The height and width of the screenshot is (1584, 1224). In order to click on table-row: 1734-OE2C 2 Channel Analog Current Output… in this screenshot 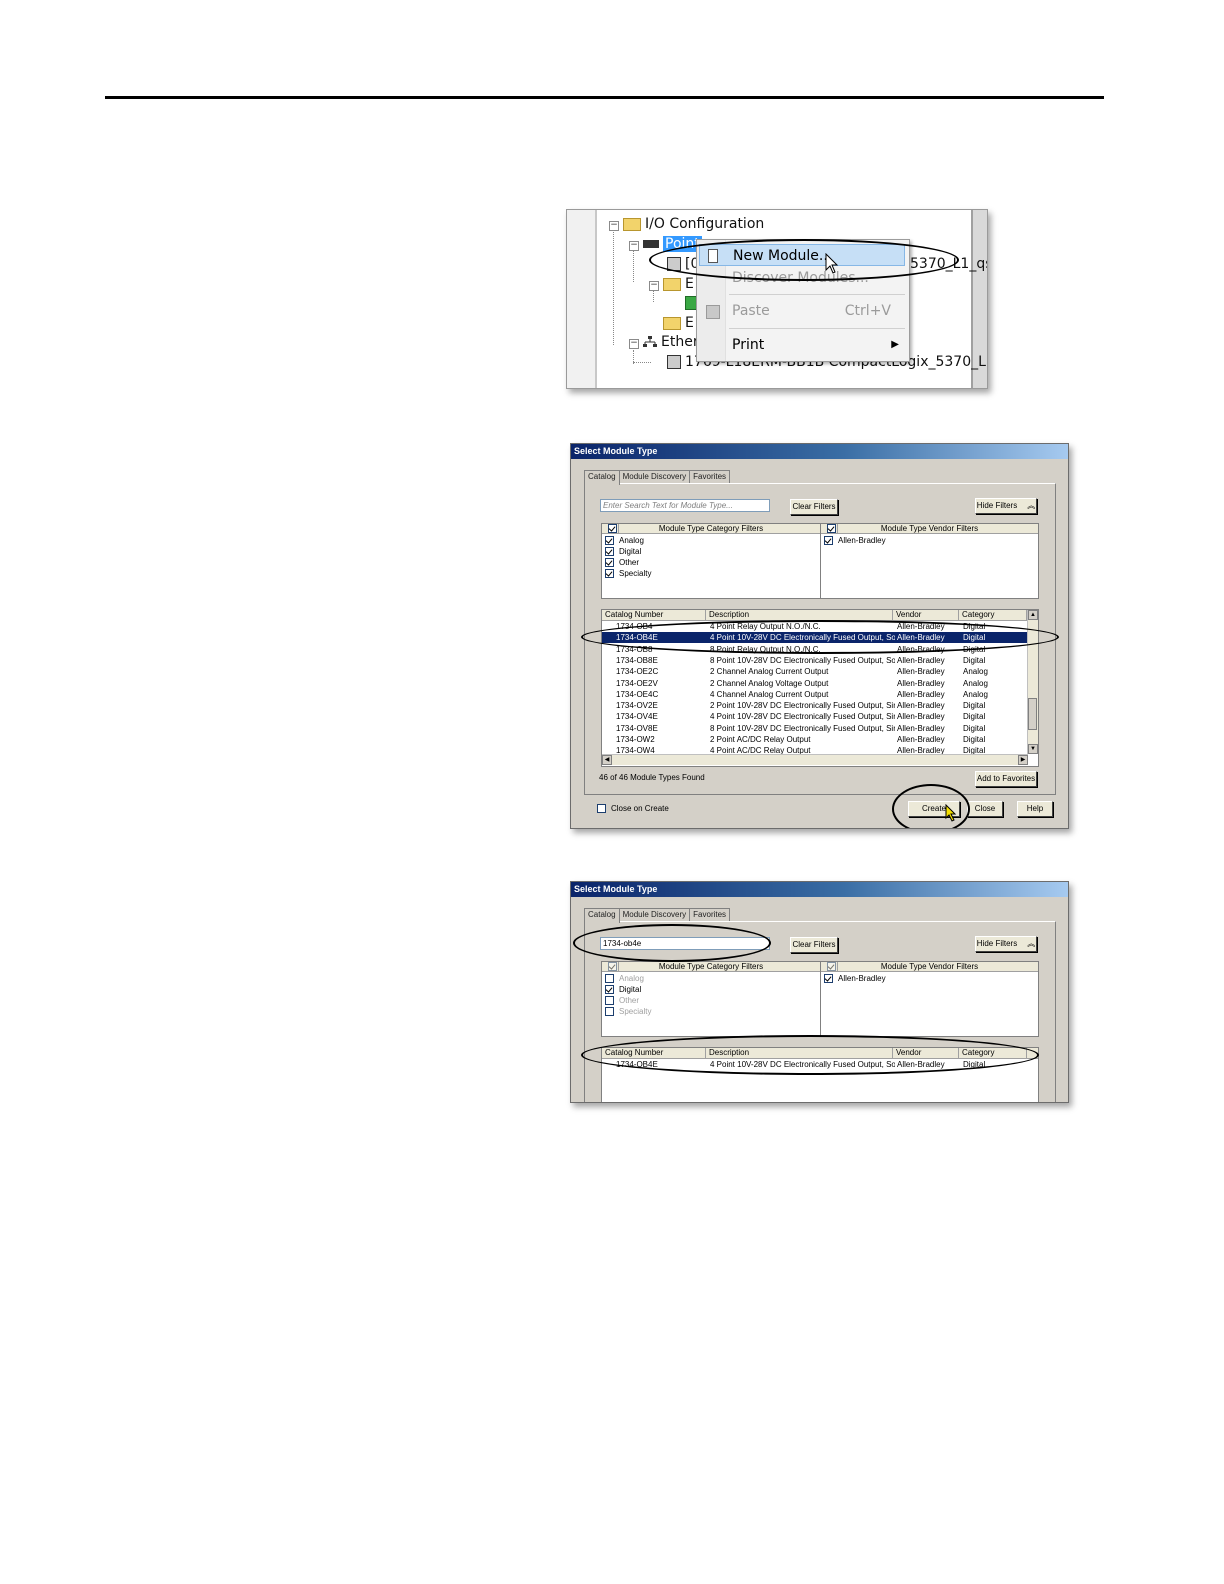, I will do `click(820, 671)`.